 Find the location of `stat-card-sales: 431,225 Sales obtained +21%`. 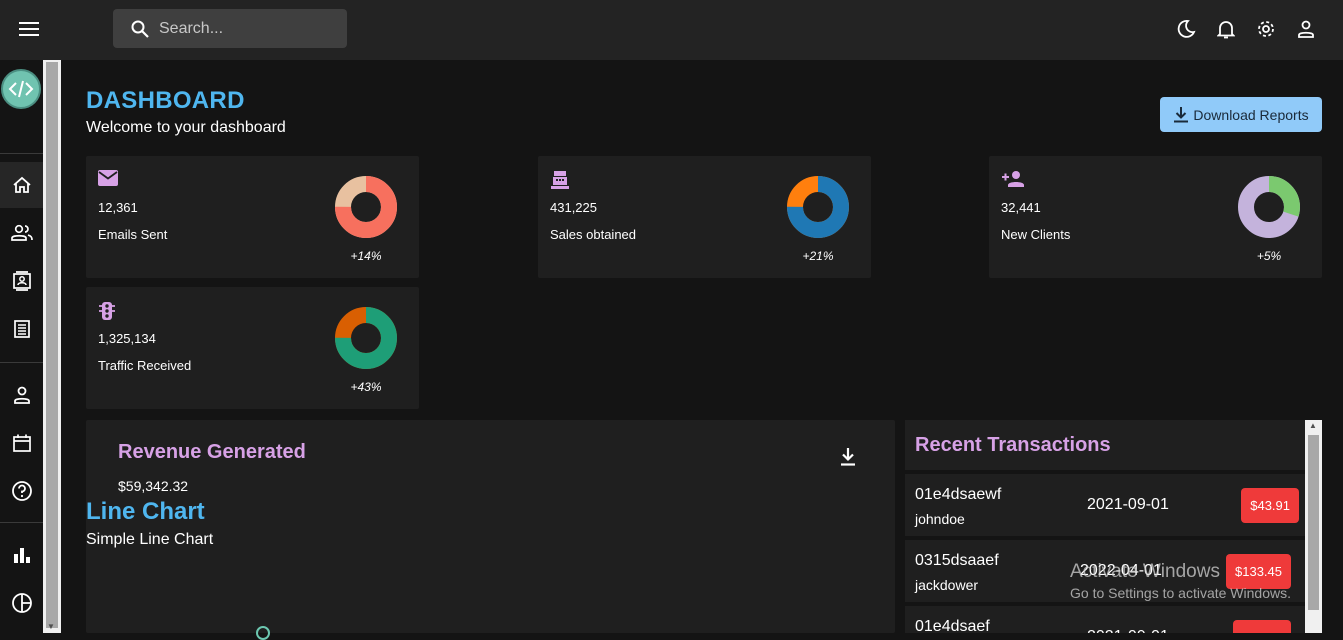

stat-card-sales: 431,225 Sales obtained +21% is located at coordinates (704, 217).